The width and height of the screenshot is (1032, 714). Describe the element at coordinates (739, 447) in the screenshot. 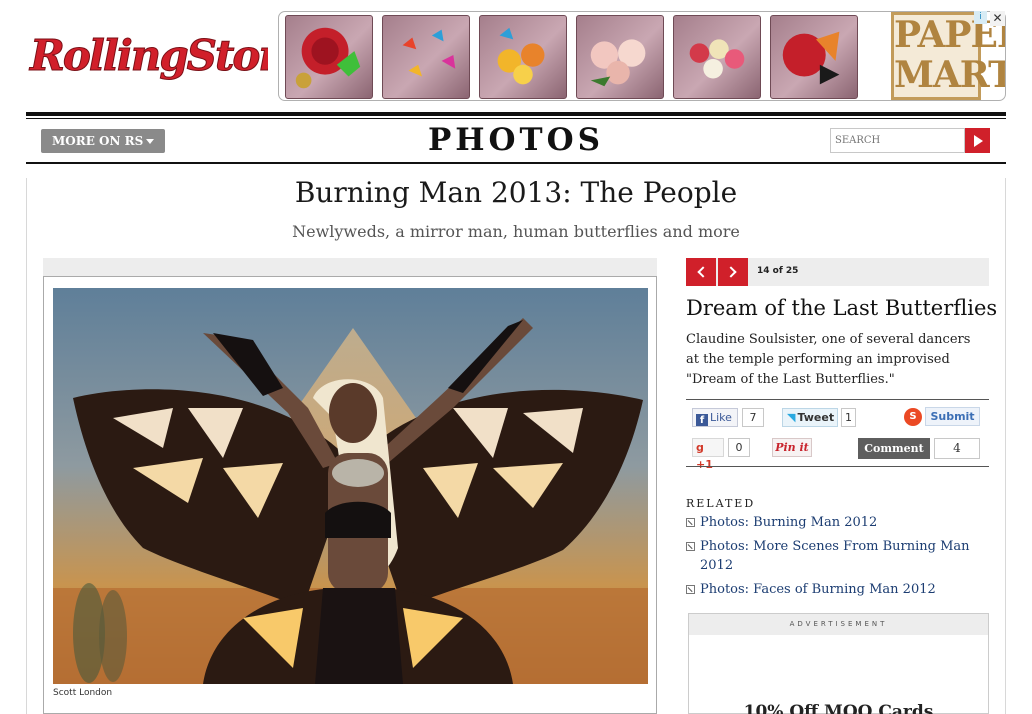

I see `google-plus-count: 0` at that location.